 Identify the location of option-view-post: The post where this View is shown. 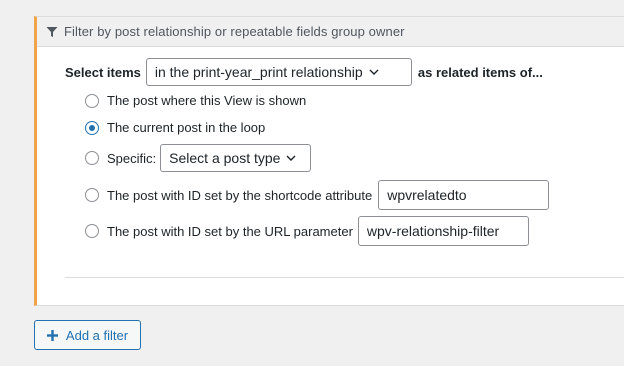
(195, 100).